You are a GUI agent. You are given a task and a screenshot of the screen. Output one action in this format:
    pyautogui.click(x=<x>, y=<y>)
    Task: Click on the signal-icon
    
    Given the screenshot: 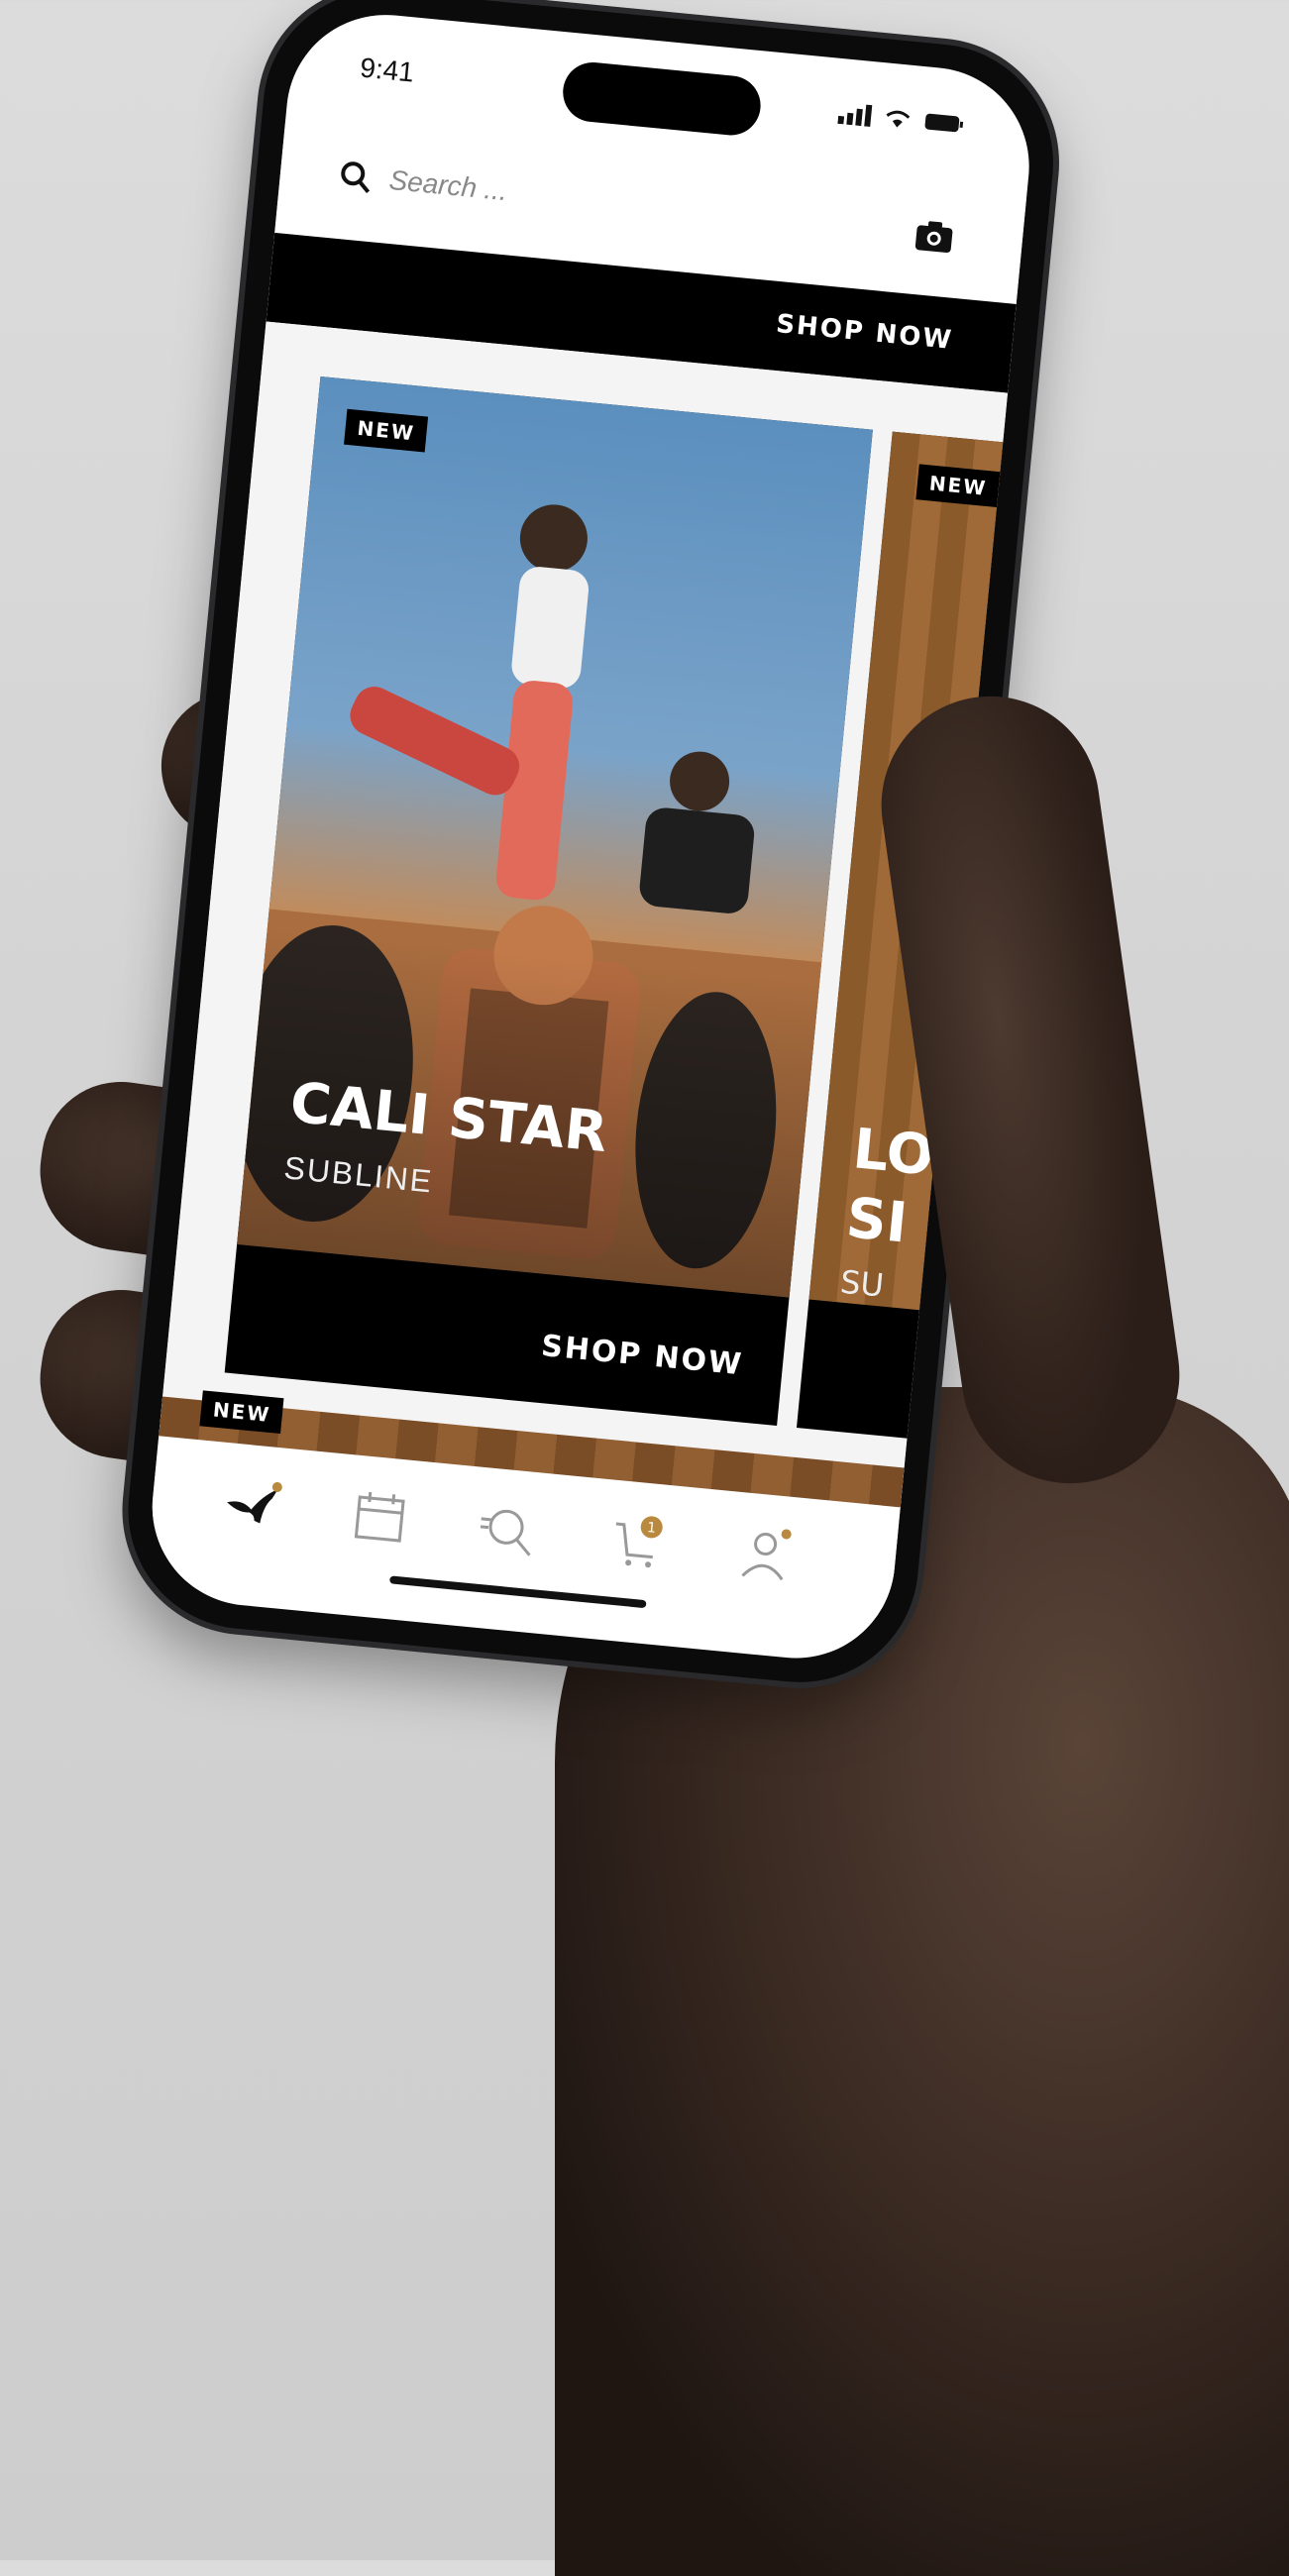 What is the action you would take?
    pyautogui.click(x=855, y=115)
    